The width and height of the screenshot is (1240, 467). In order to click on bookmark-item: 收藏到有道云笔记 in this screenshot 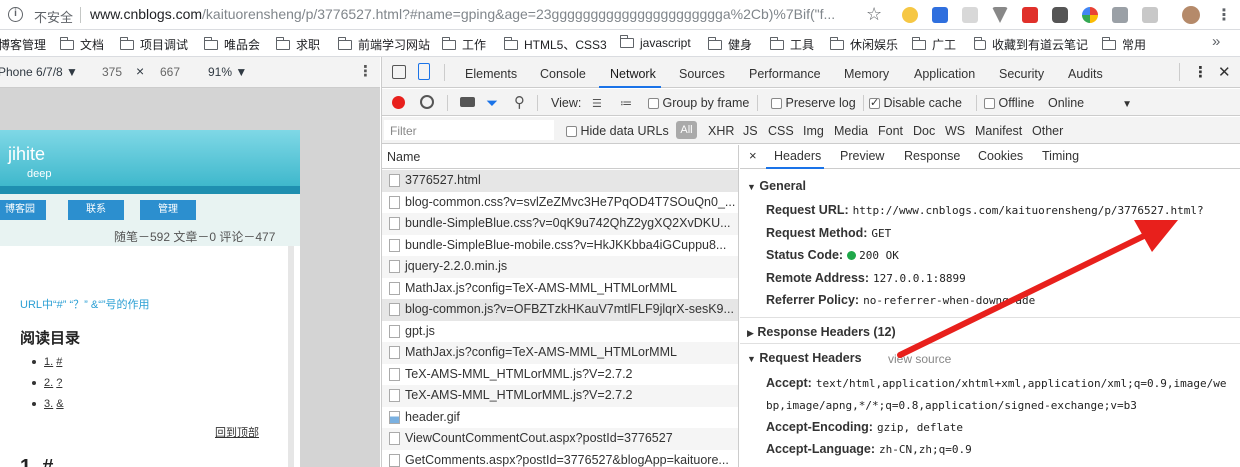, I will do `click(1030, 44)`.